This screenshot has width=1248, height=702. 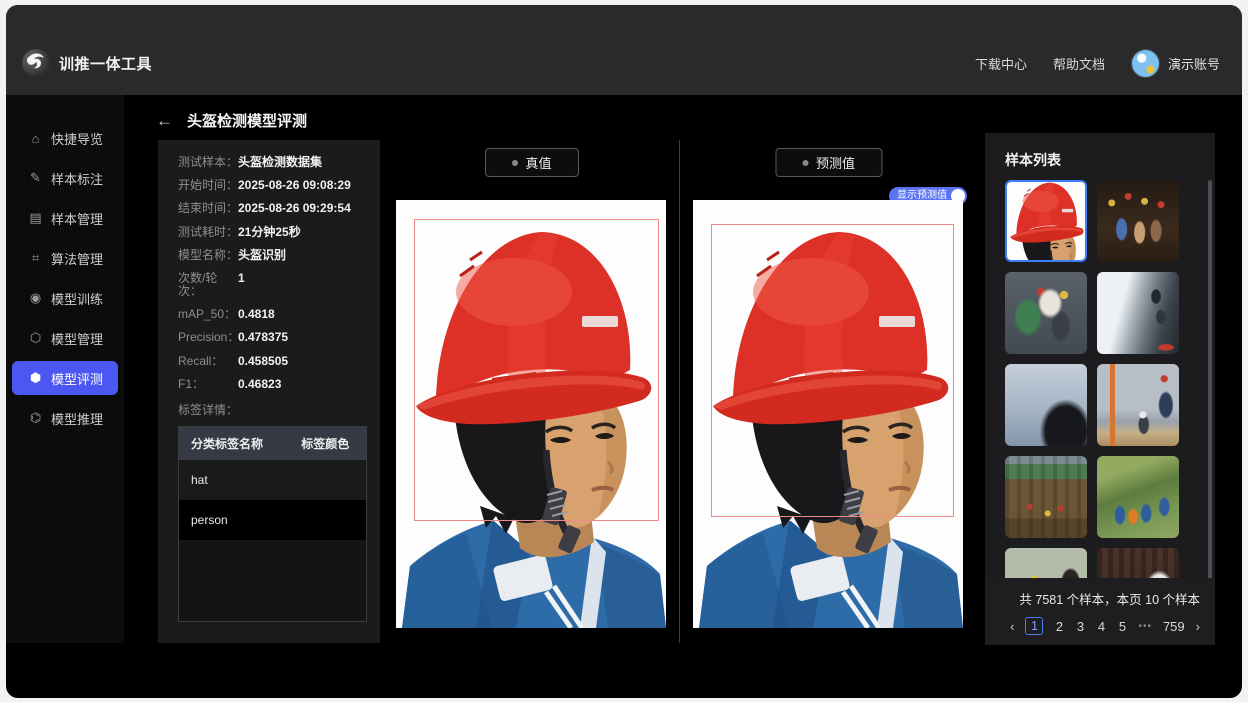 I want to click on info-row-4: 模型名称： 头盔识别, so click(x=272, y=254).